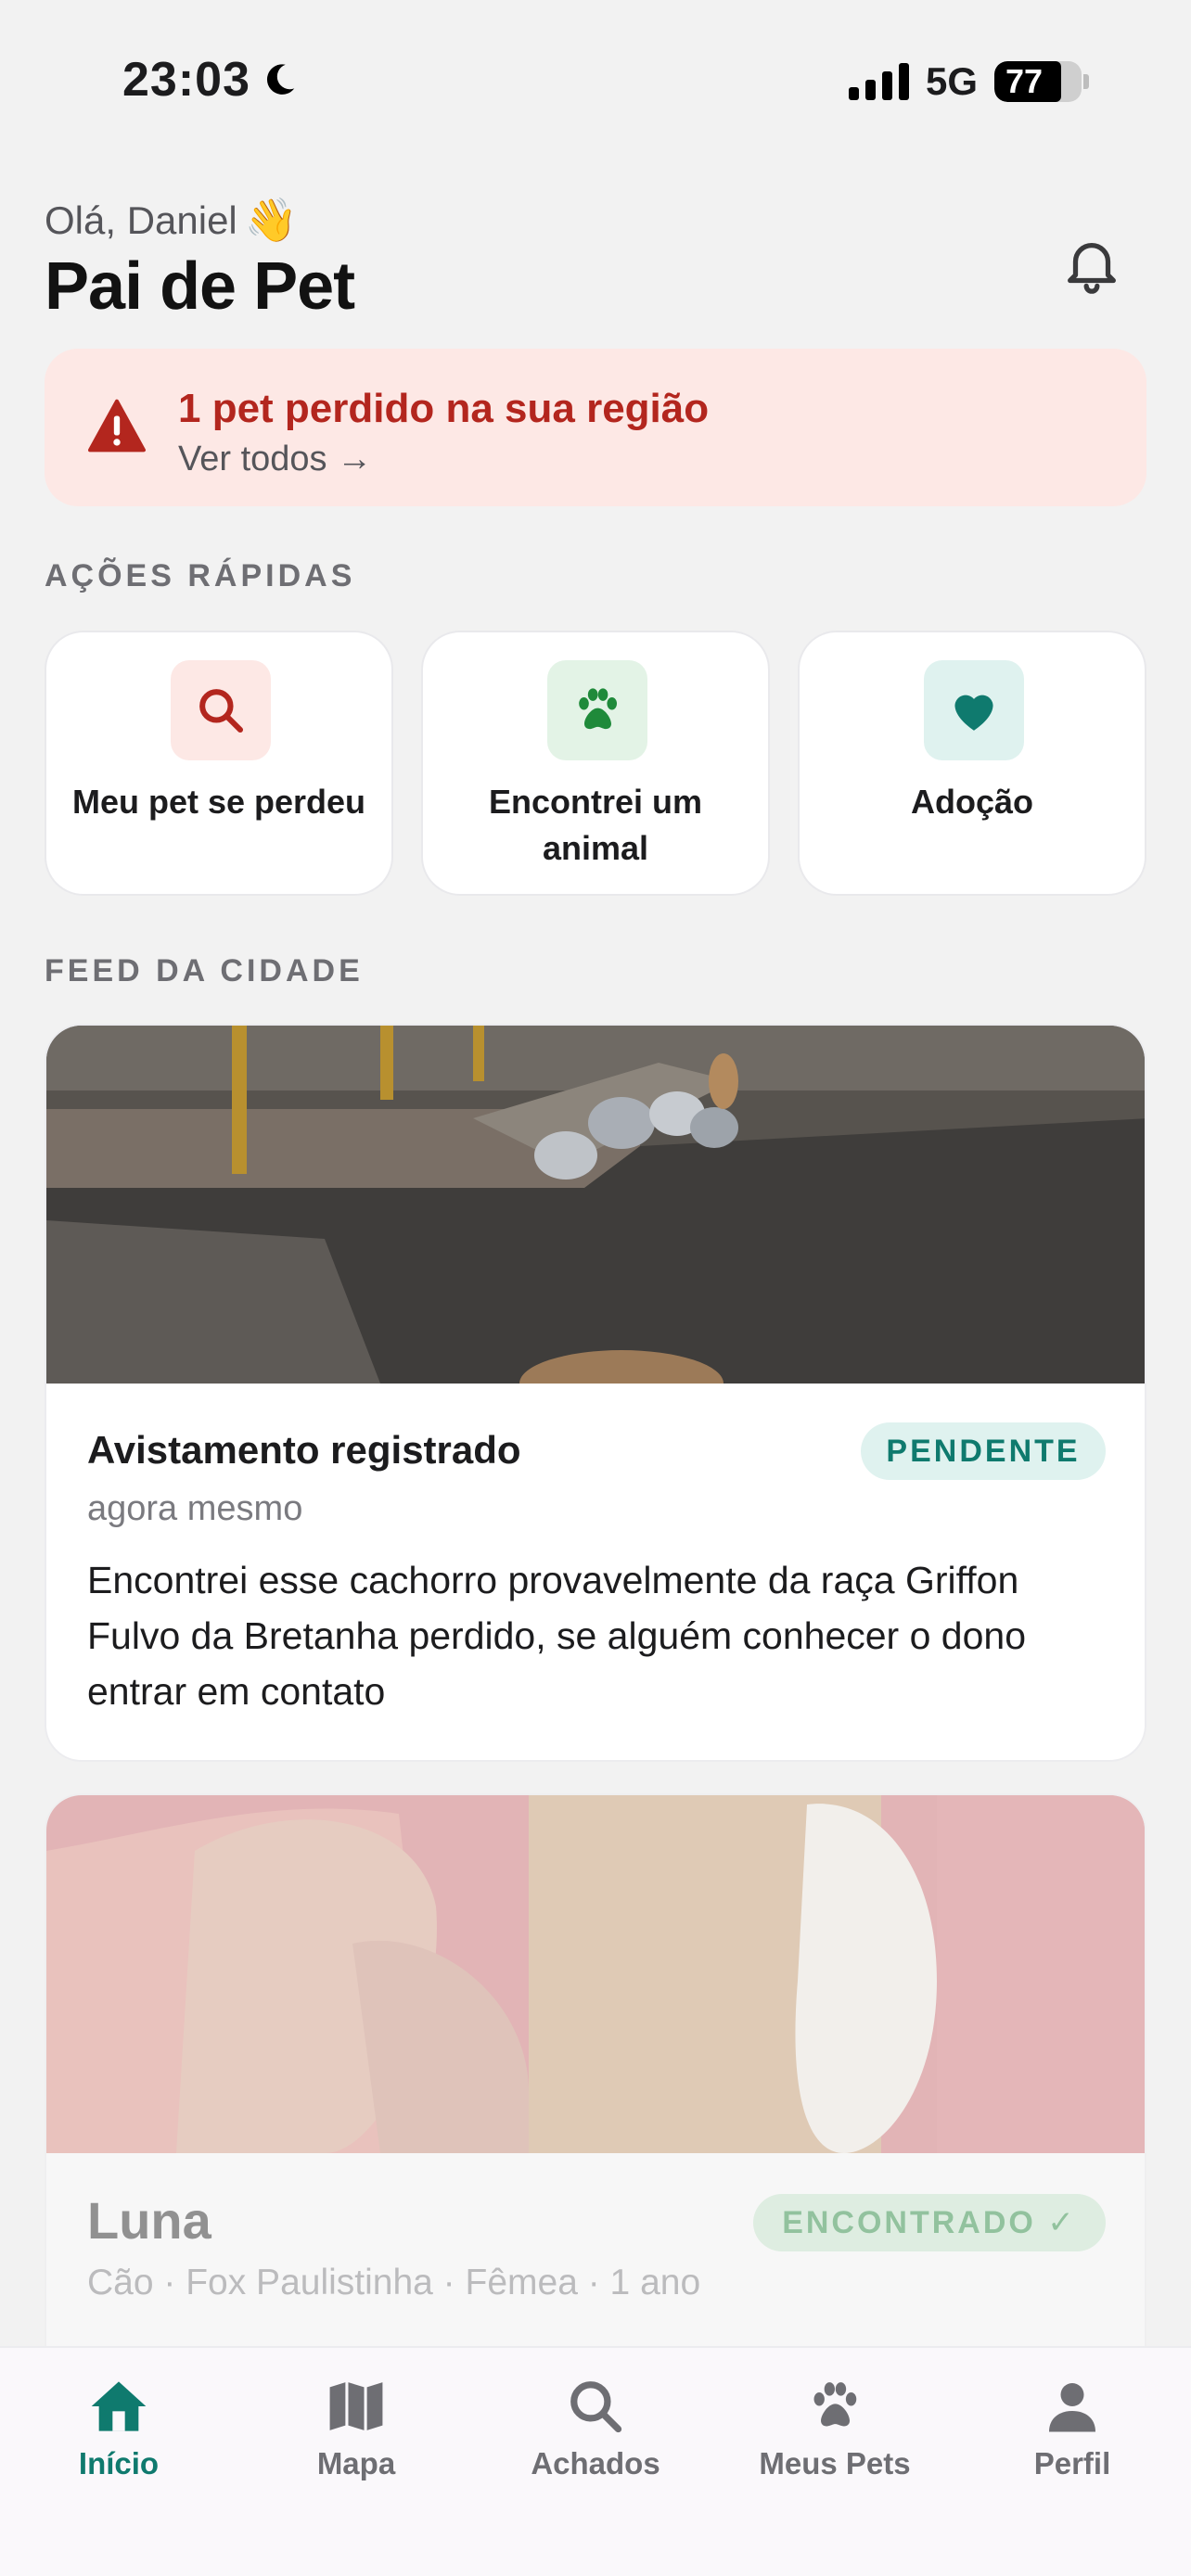  Describe the element at coordinates (271, 220) in the screenshot. I see `waving-hand-emoji: 👋` at that location.